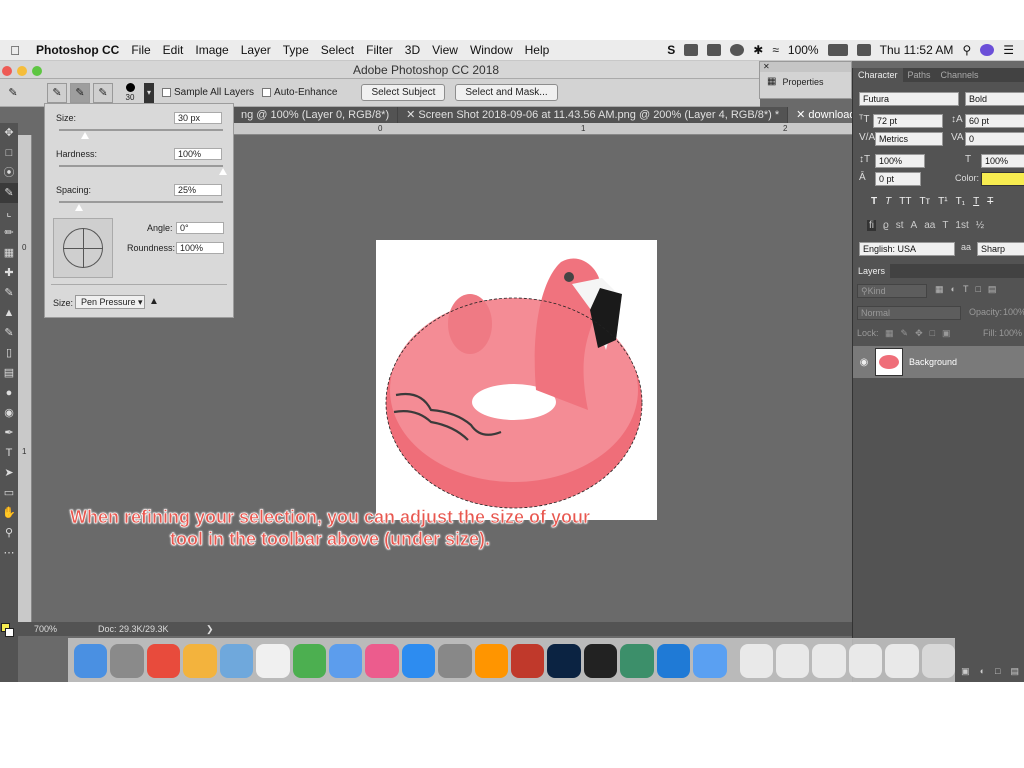  I want to click on menu-help: Help, so click(537, 50).